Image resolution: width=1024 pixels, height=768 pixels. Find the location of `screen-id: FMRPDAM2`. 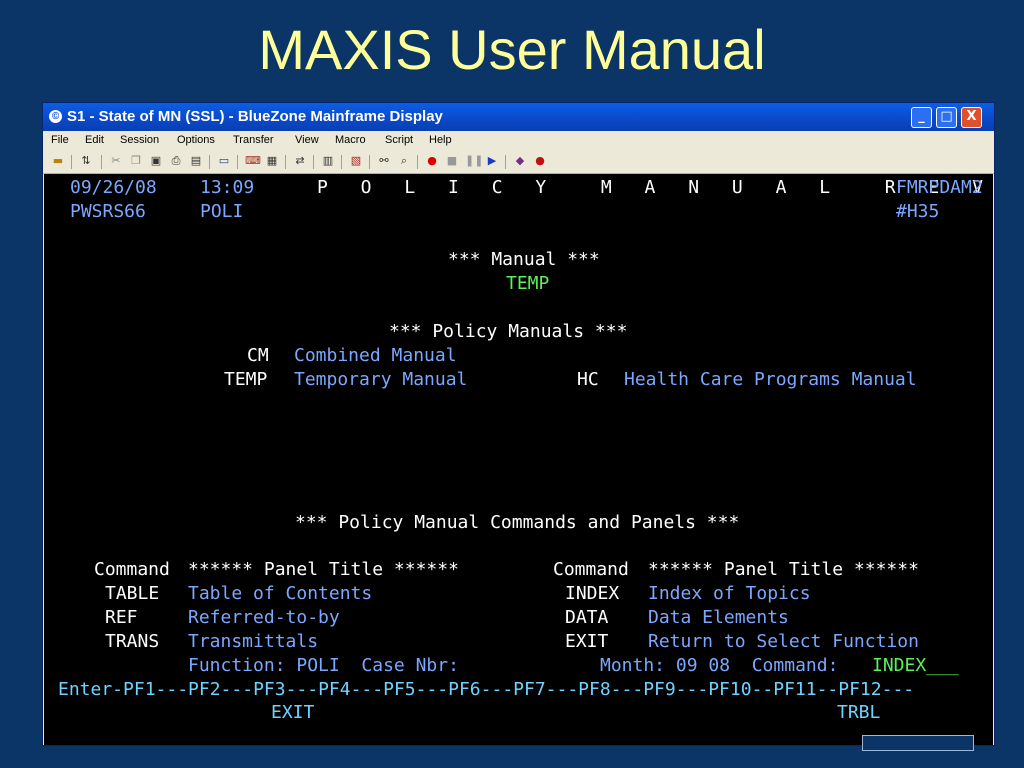

screen-id: FMRPDAM2 is located at coordinates (939, 187).